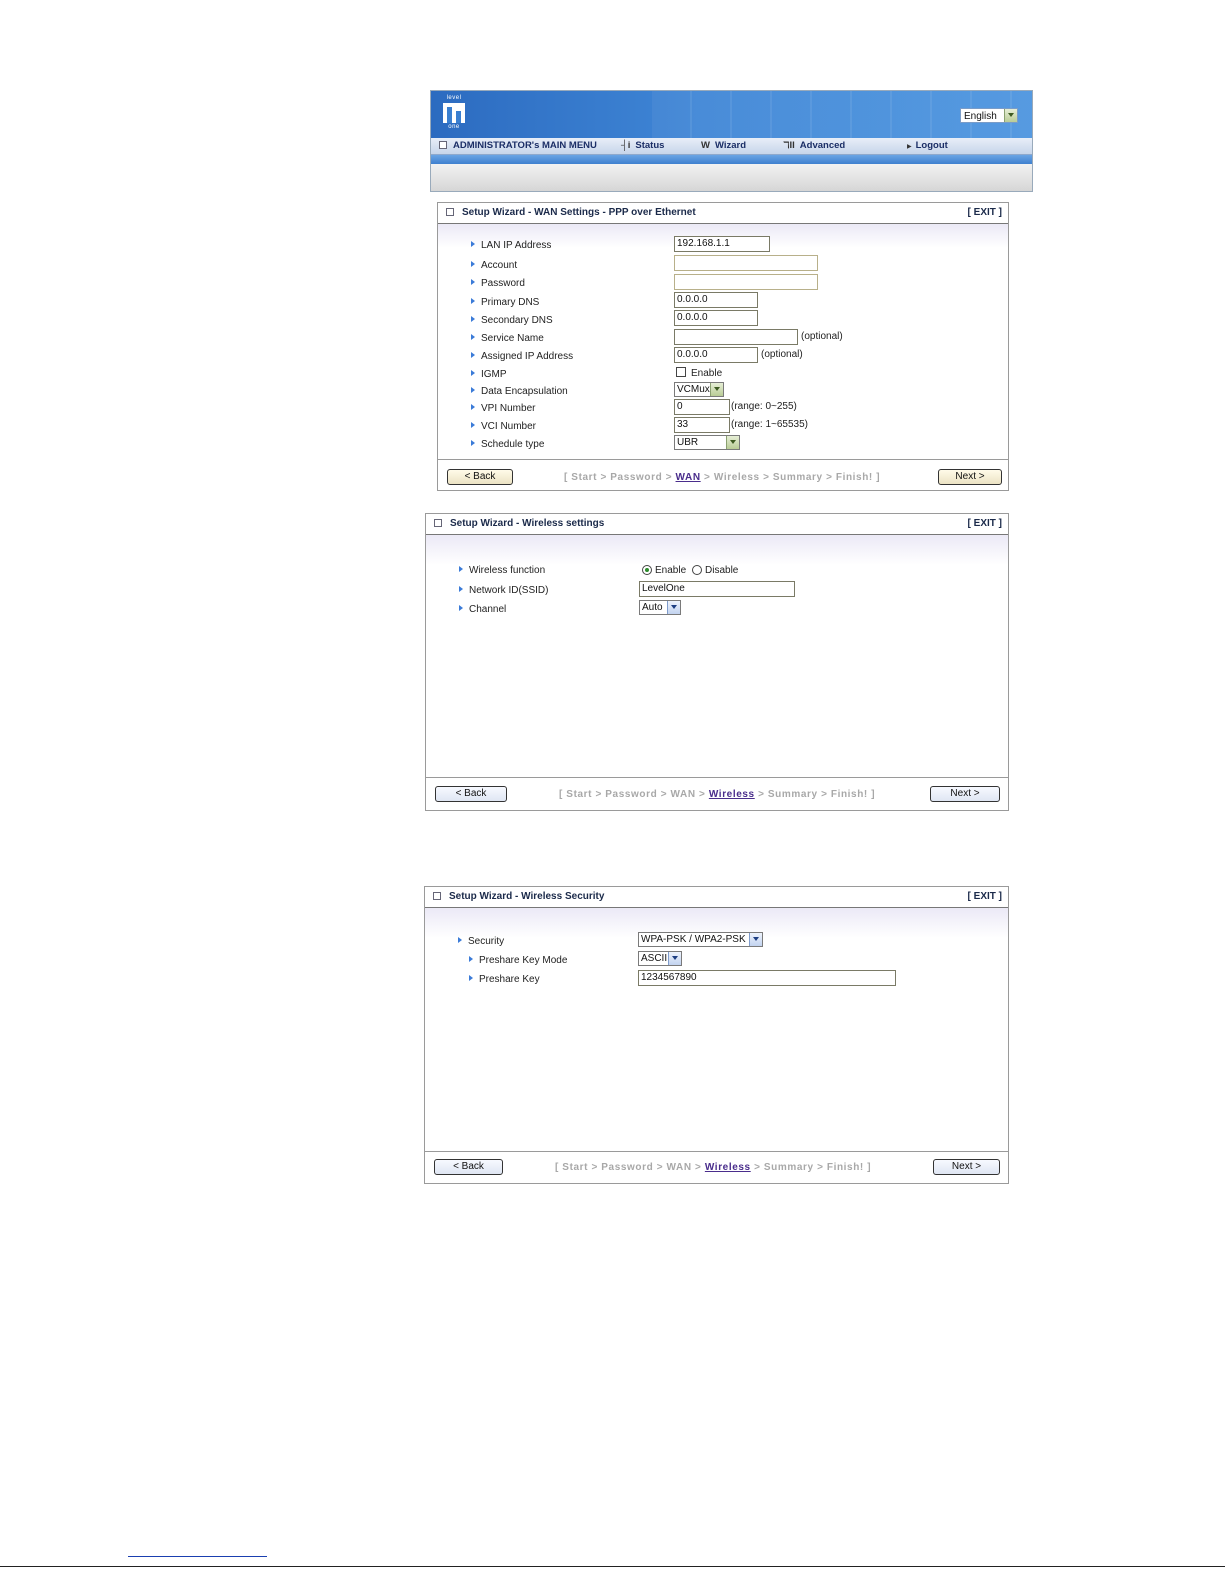  What do you see at coordinates (519, 391) in the screenshot?
I see `field-label-data-encapsulation: Data Encapsulation` at bounding box center [519, 391].